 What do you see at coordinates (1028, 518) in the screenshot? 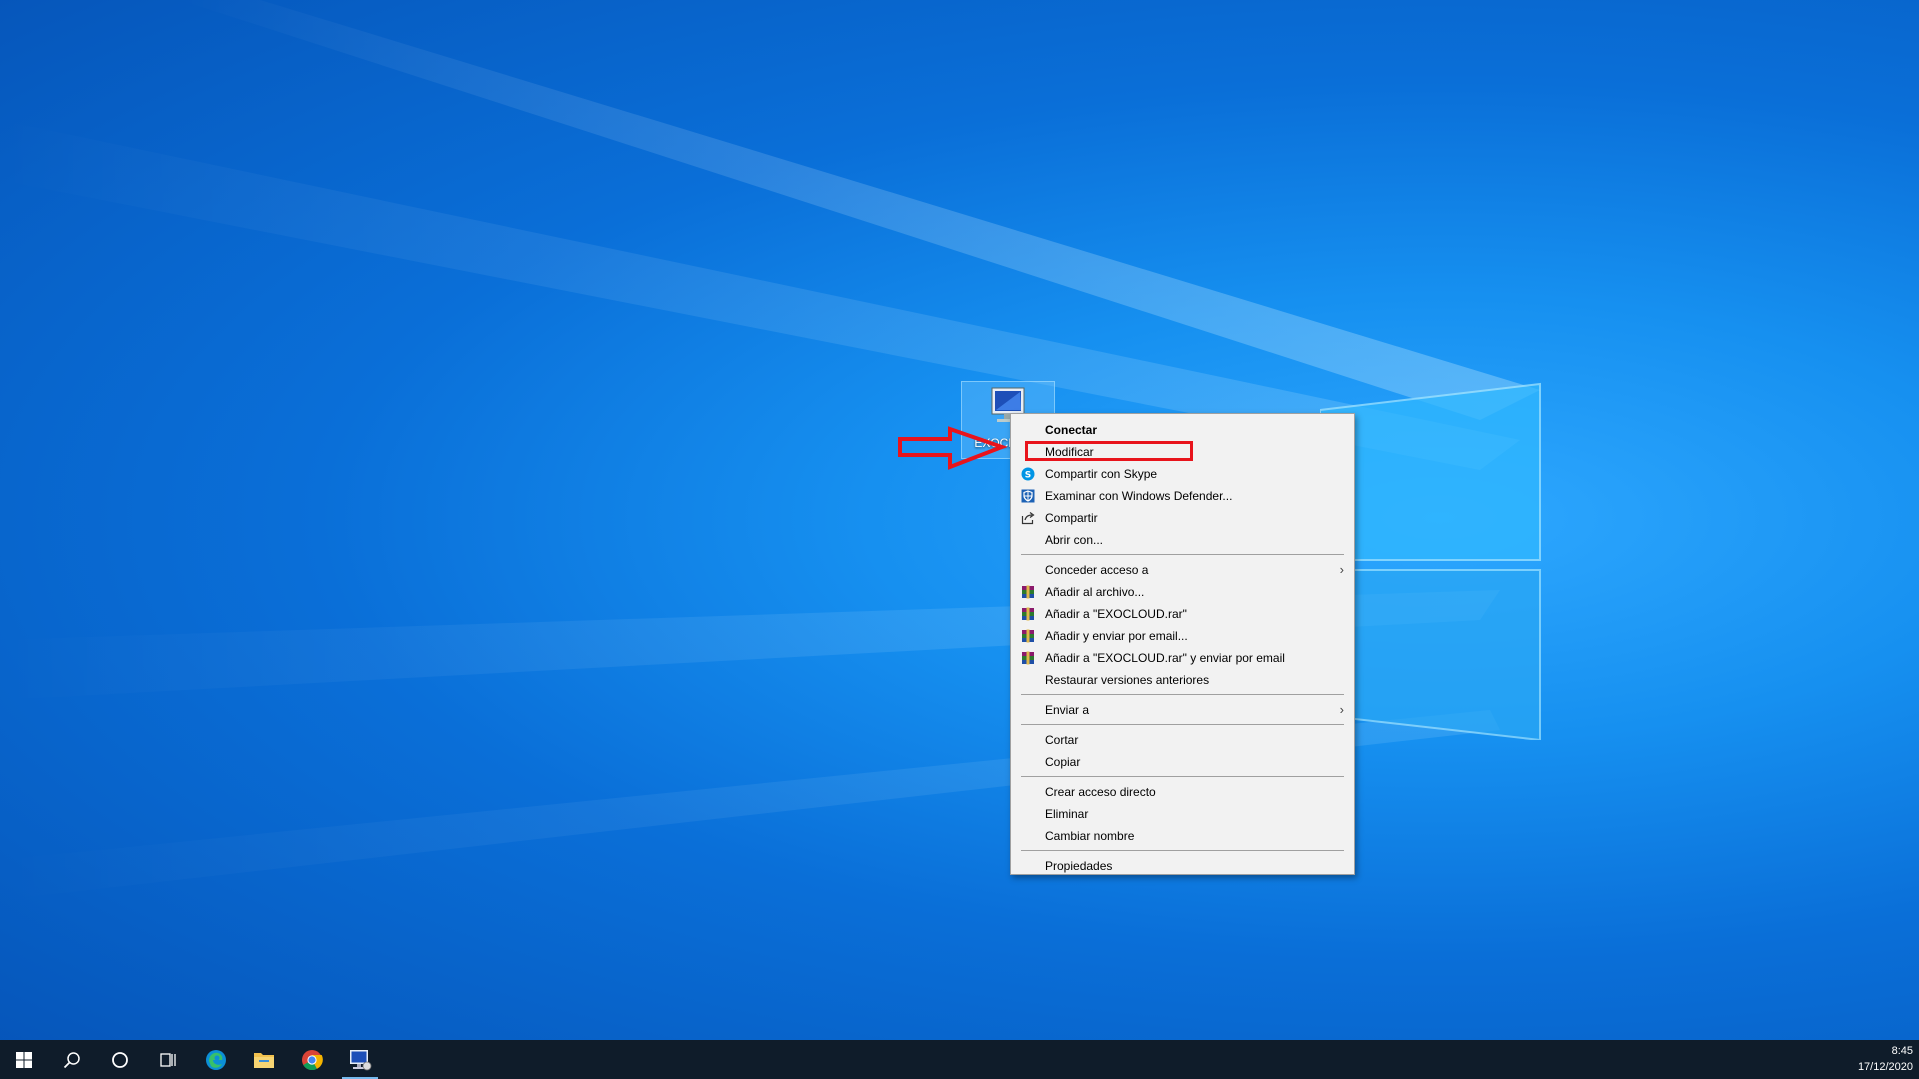
I see `share-icon` at bounding box center [1028, 518].